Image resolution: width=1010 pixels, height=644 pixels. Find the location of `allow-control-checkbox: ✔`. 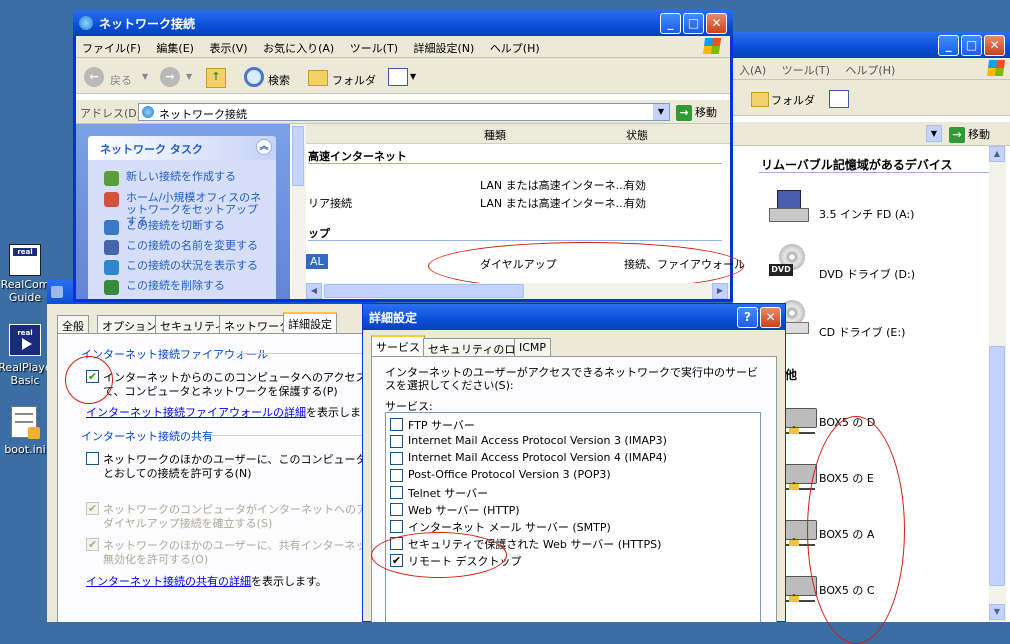

allow-control-checkbox: ✔ is located at coordinates (92, 544).